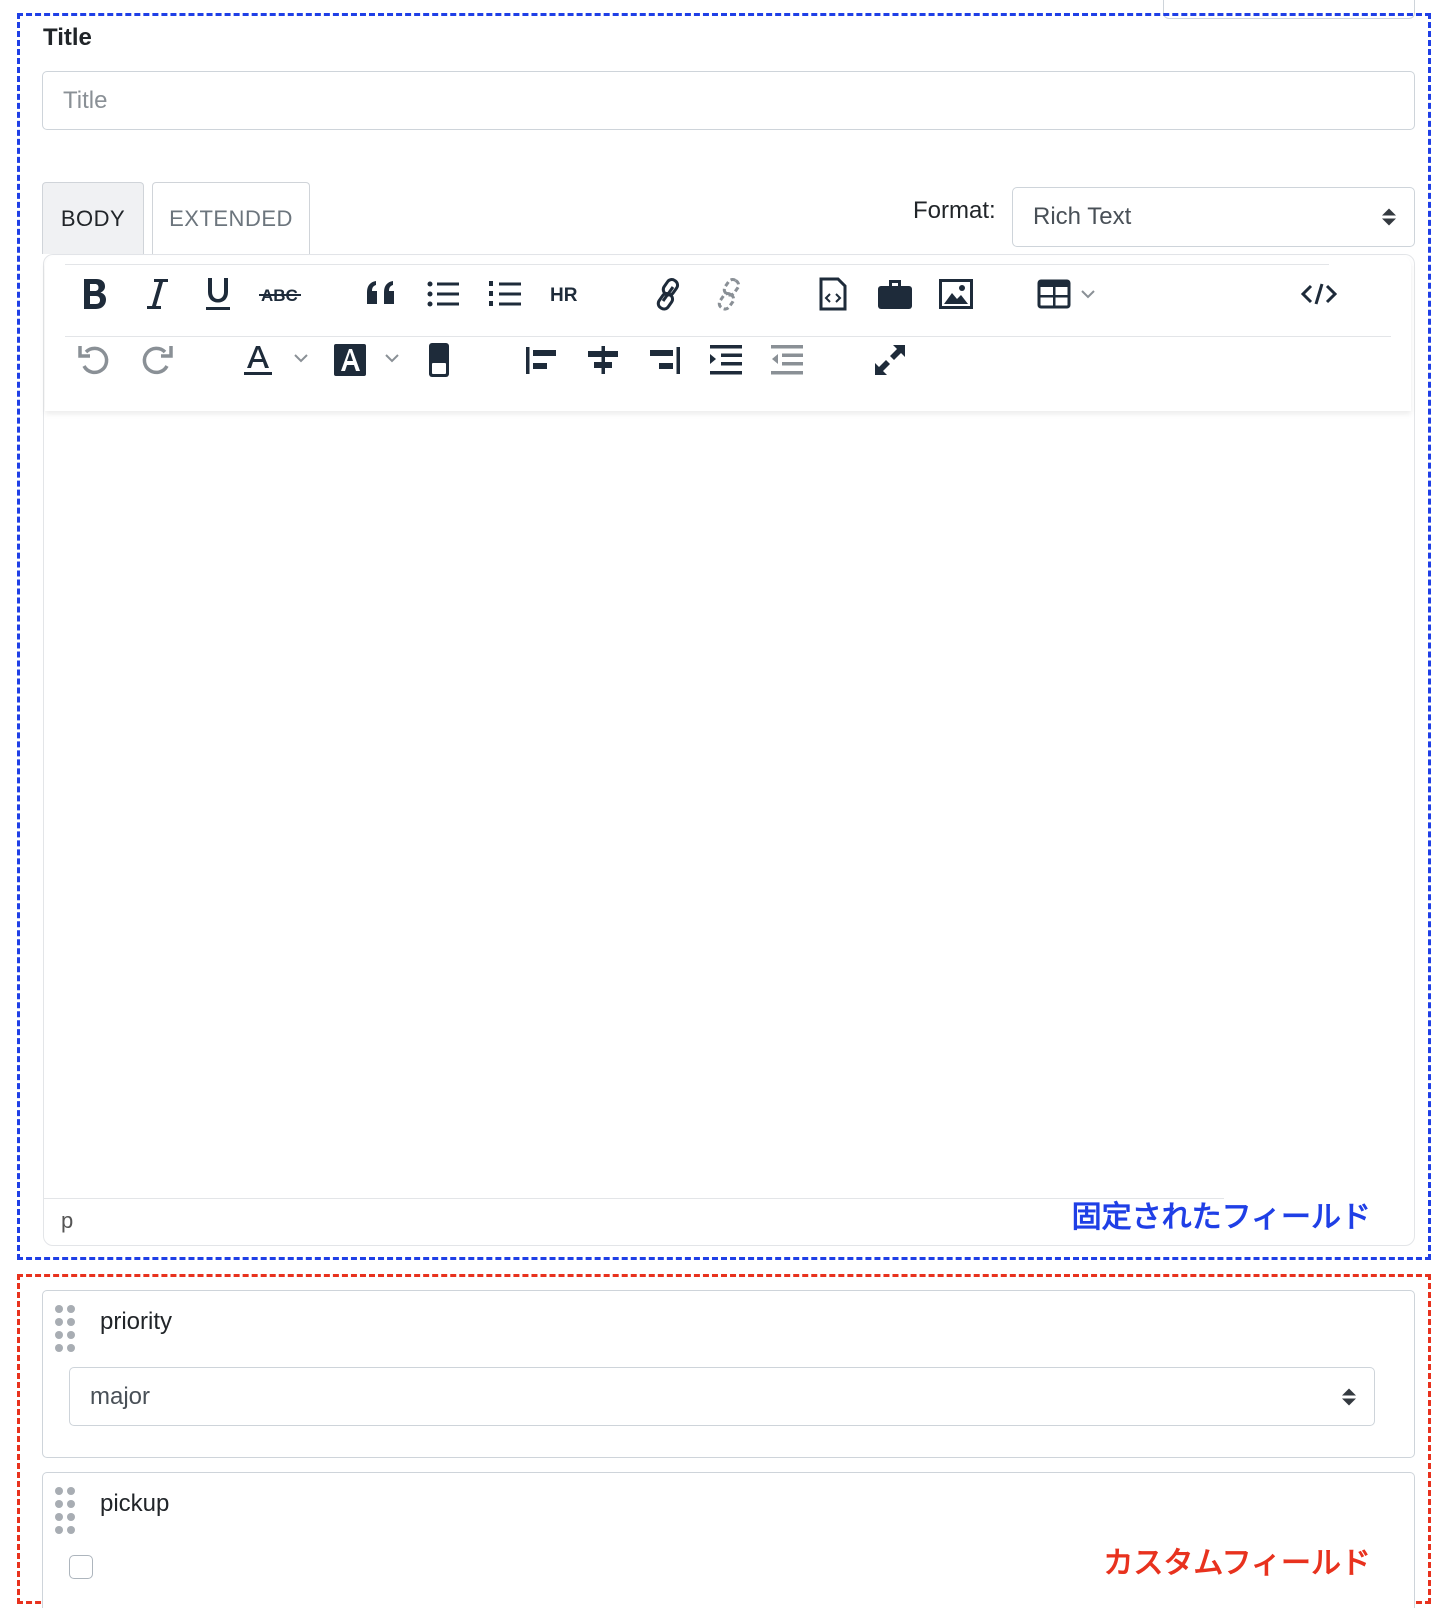 The width and height of the screenshot is (1449, 1608). Describe the element at coordinates (1319, 294) in the screenshot. I see `source-code-icon` at that location.